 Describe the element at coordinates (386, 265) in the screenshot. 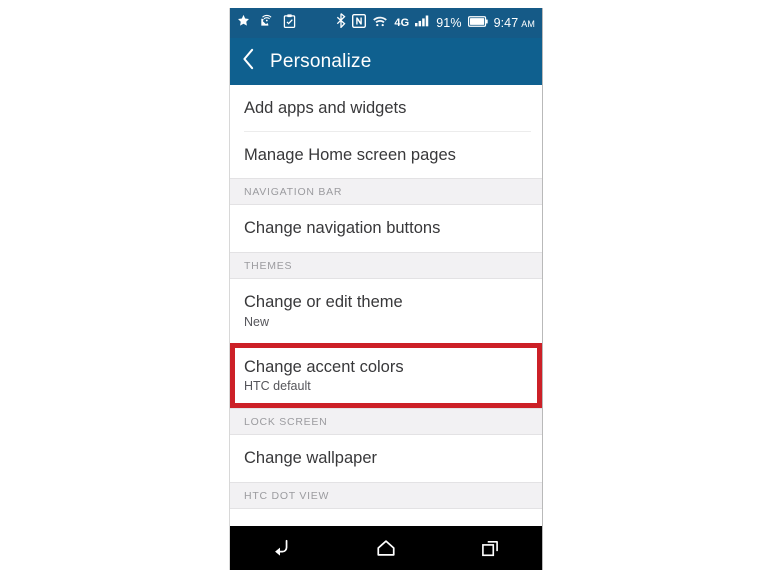

I see `section-header-themes: THEMES` at that location.